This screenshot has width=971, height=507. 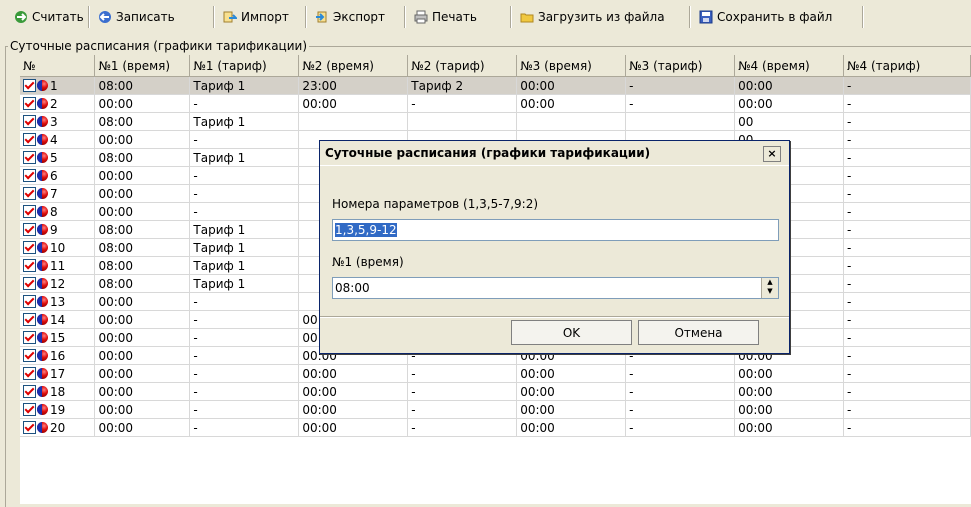 What do you see at coordinates (58, 121) in the screenshot?
I see `row-number-cell: 3` at bounding box center [58, 121].